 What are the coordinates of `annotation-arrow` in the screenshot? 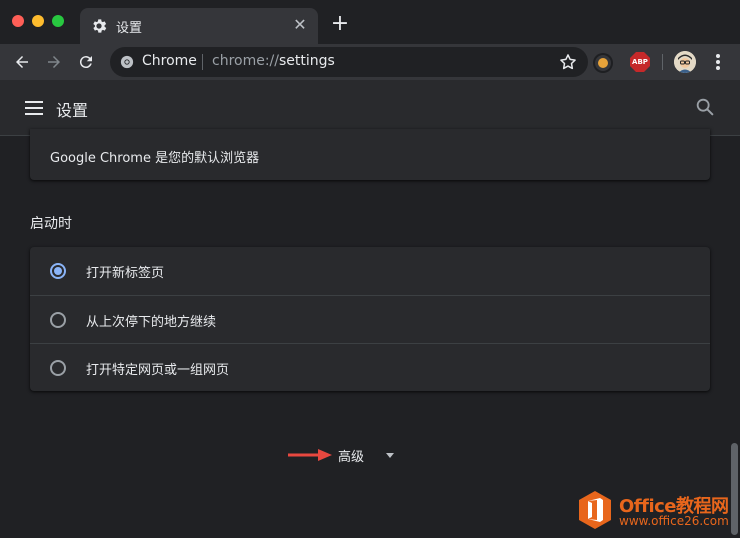 It's located at (310, 455).